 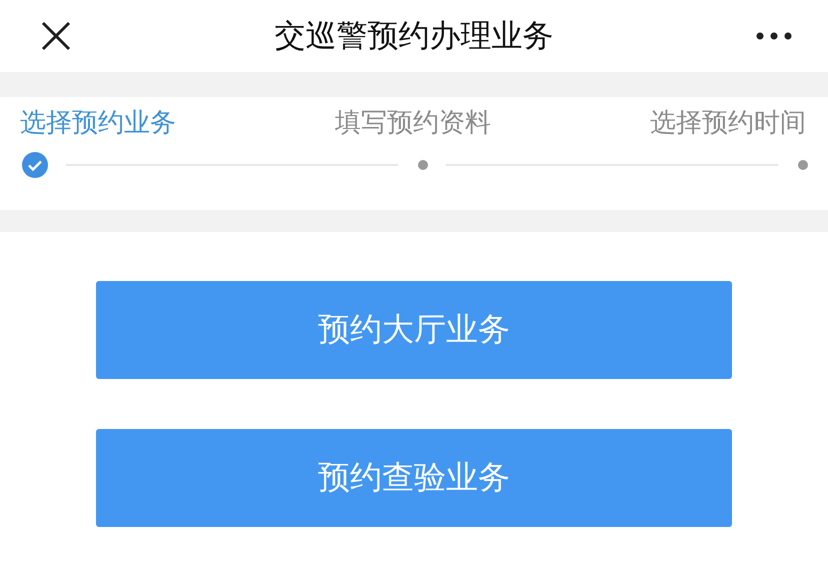 What do you see at coordinates (414, 478) in the screenshot?
I see `service-button: 预约查验业务` at bounding box center [414, 478].